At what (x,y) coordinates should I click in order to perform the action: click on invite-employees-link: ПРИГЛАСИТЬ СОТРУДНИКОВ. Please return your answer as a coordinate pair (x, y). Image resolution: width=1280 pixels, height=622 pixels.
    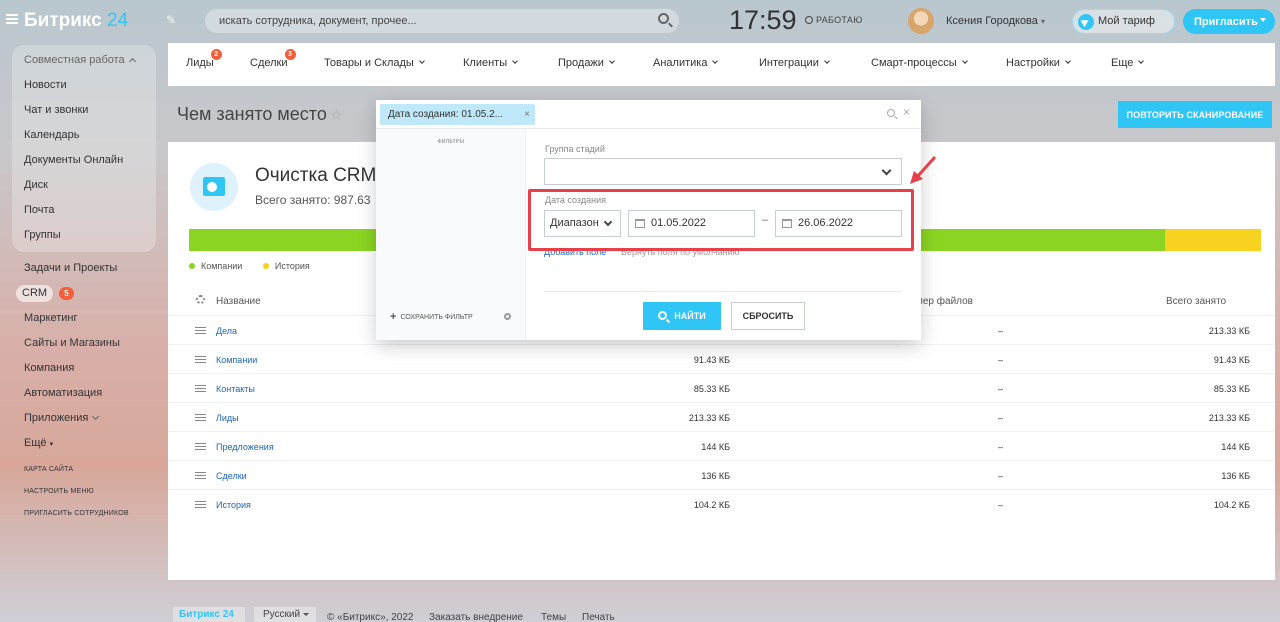
    Looking at the image, I should click on (76, 513).